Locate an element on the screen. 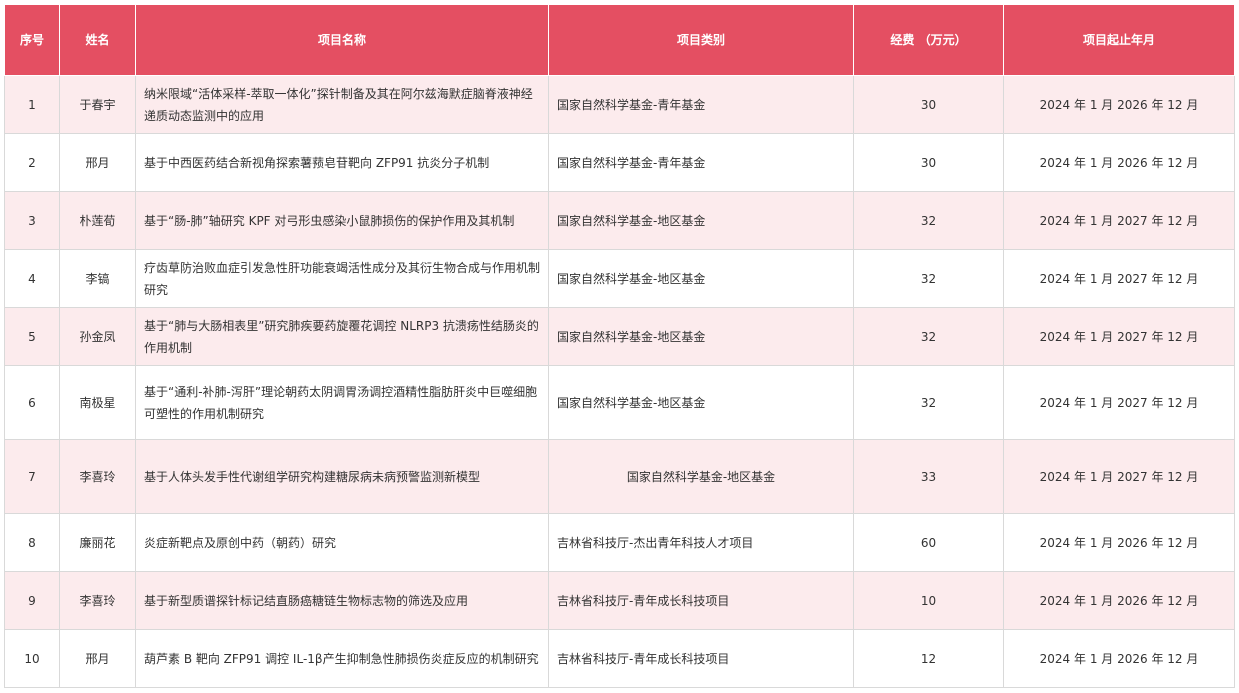 This screenshot has height=693, width=1239. cell-title: 基于人体头发手性代谢组学研究构建糖尿病未病预警监测新模型 is located at coordinates (342, 476).